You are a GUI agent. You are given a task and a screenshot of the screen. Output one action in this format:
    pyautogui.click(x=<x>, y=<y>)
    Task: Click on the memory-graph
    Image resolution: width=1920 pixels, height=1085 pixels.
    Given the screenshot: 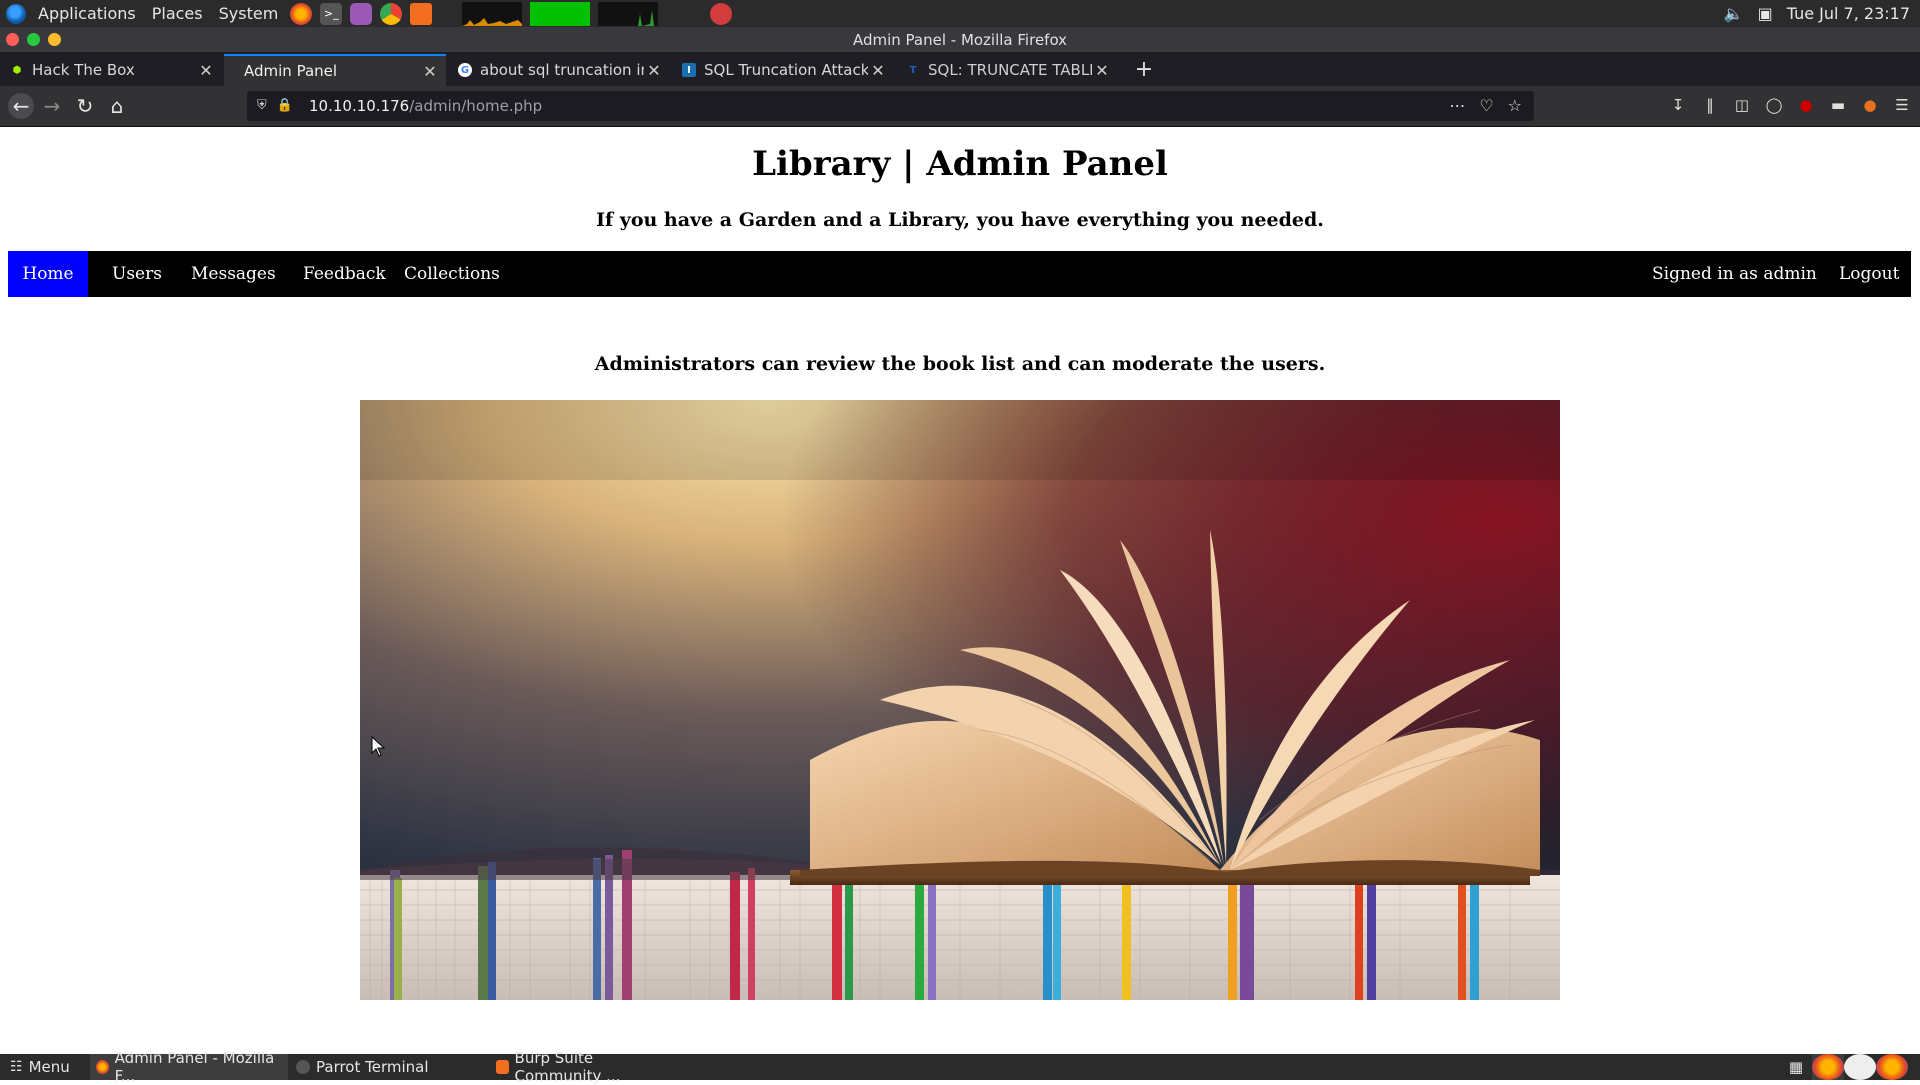 What is the action you would take?
    pyautogui.click(x=560, y=13)
    